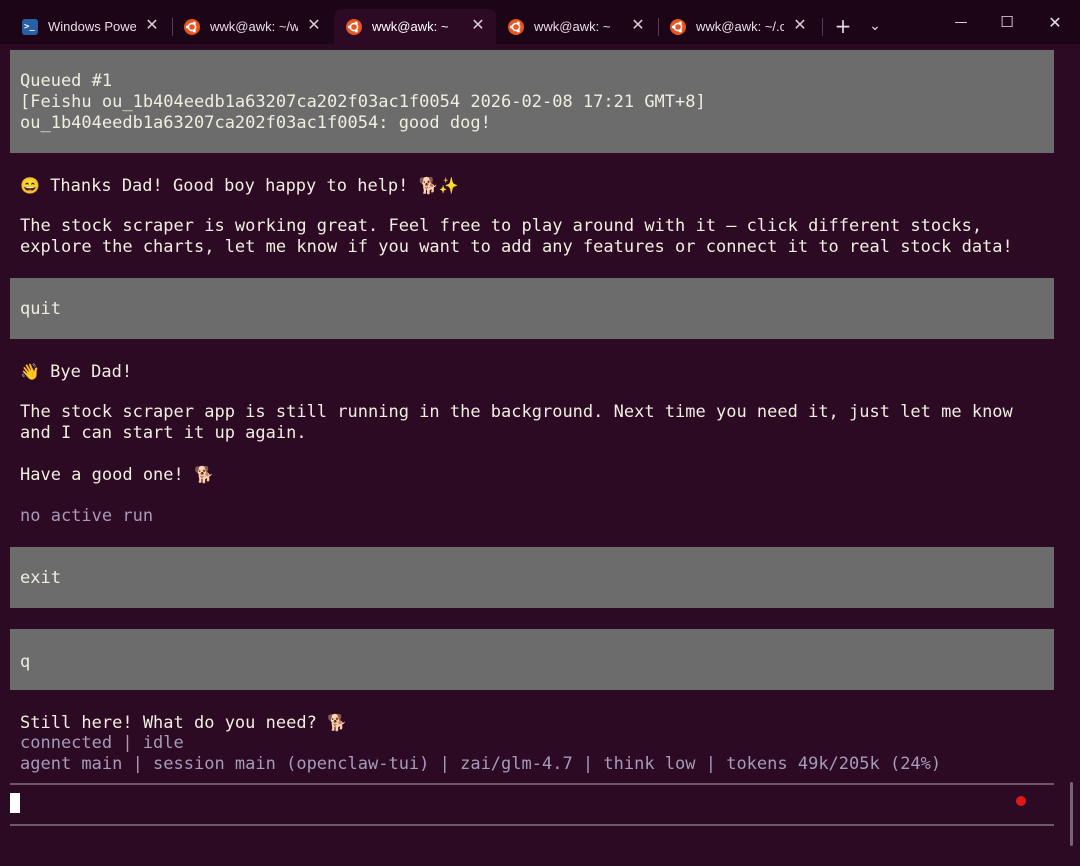 This screenshot has width=1080, height=866. Describe the element at coordinates (66, 81) in the screenshot. I see `queued-label: Queued #1` at that location.